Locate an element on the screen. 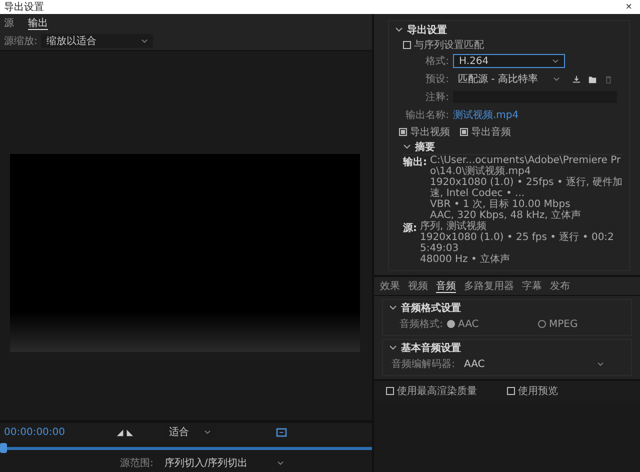  scaling-dropdown: 缩放以适合 is located at coordinates (97, 41).